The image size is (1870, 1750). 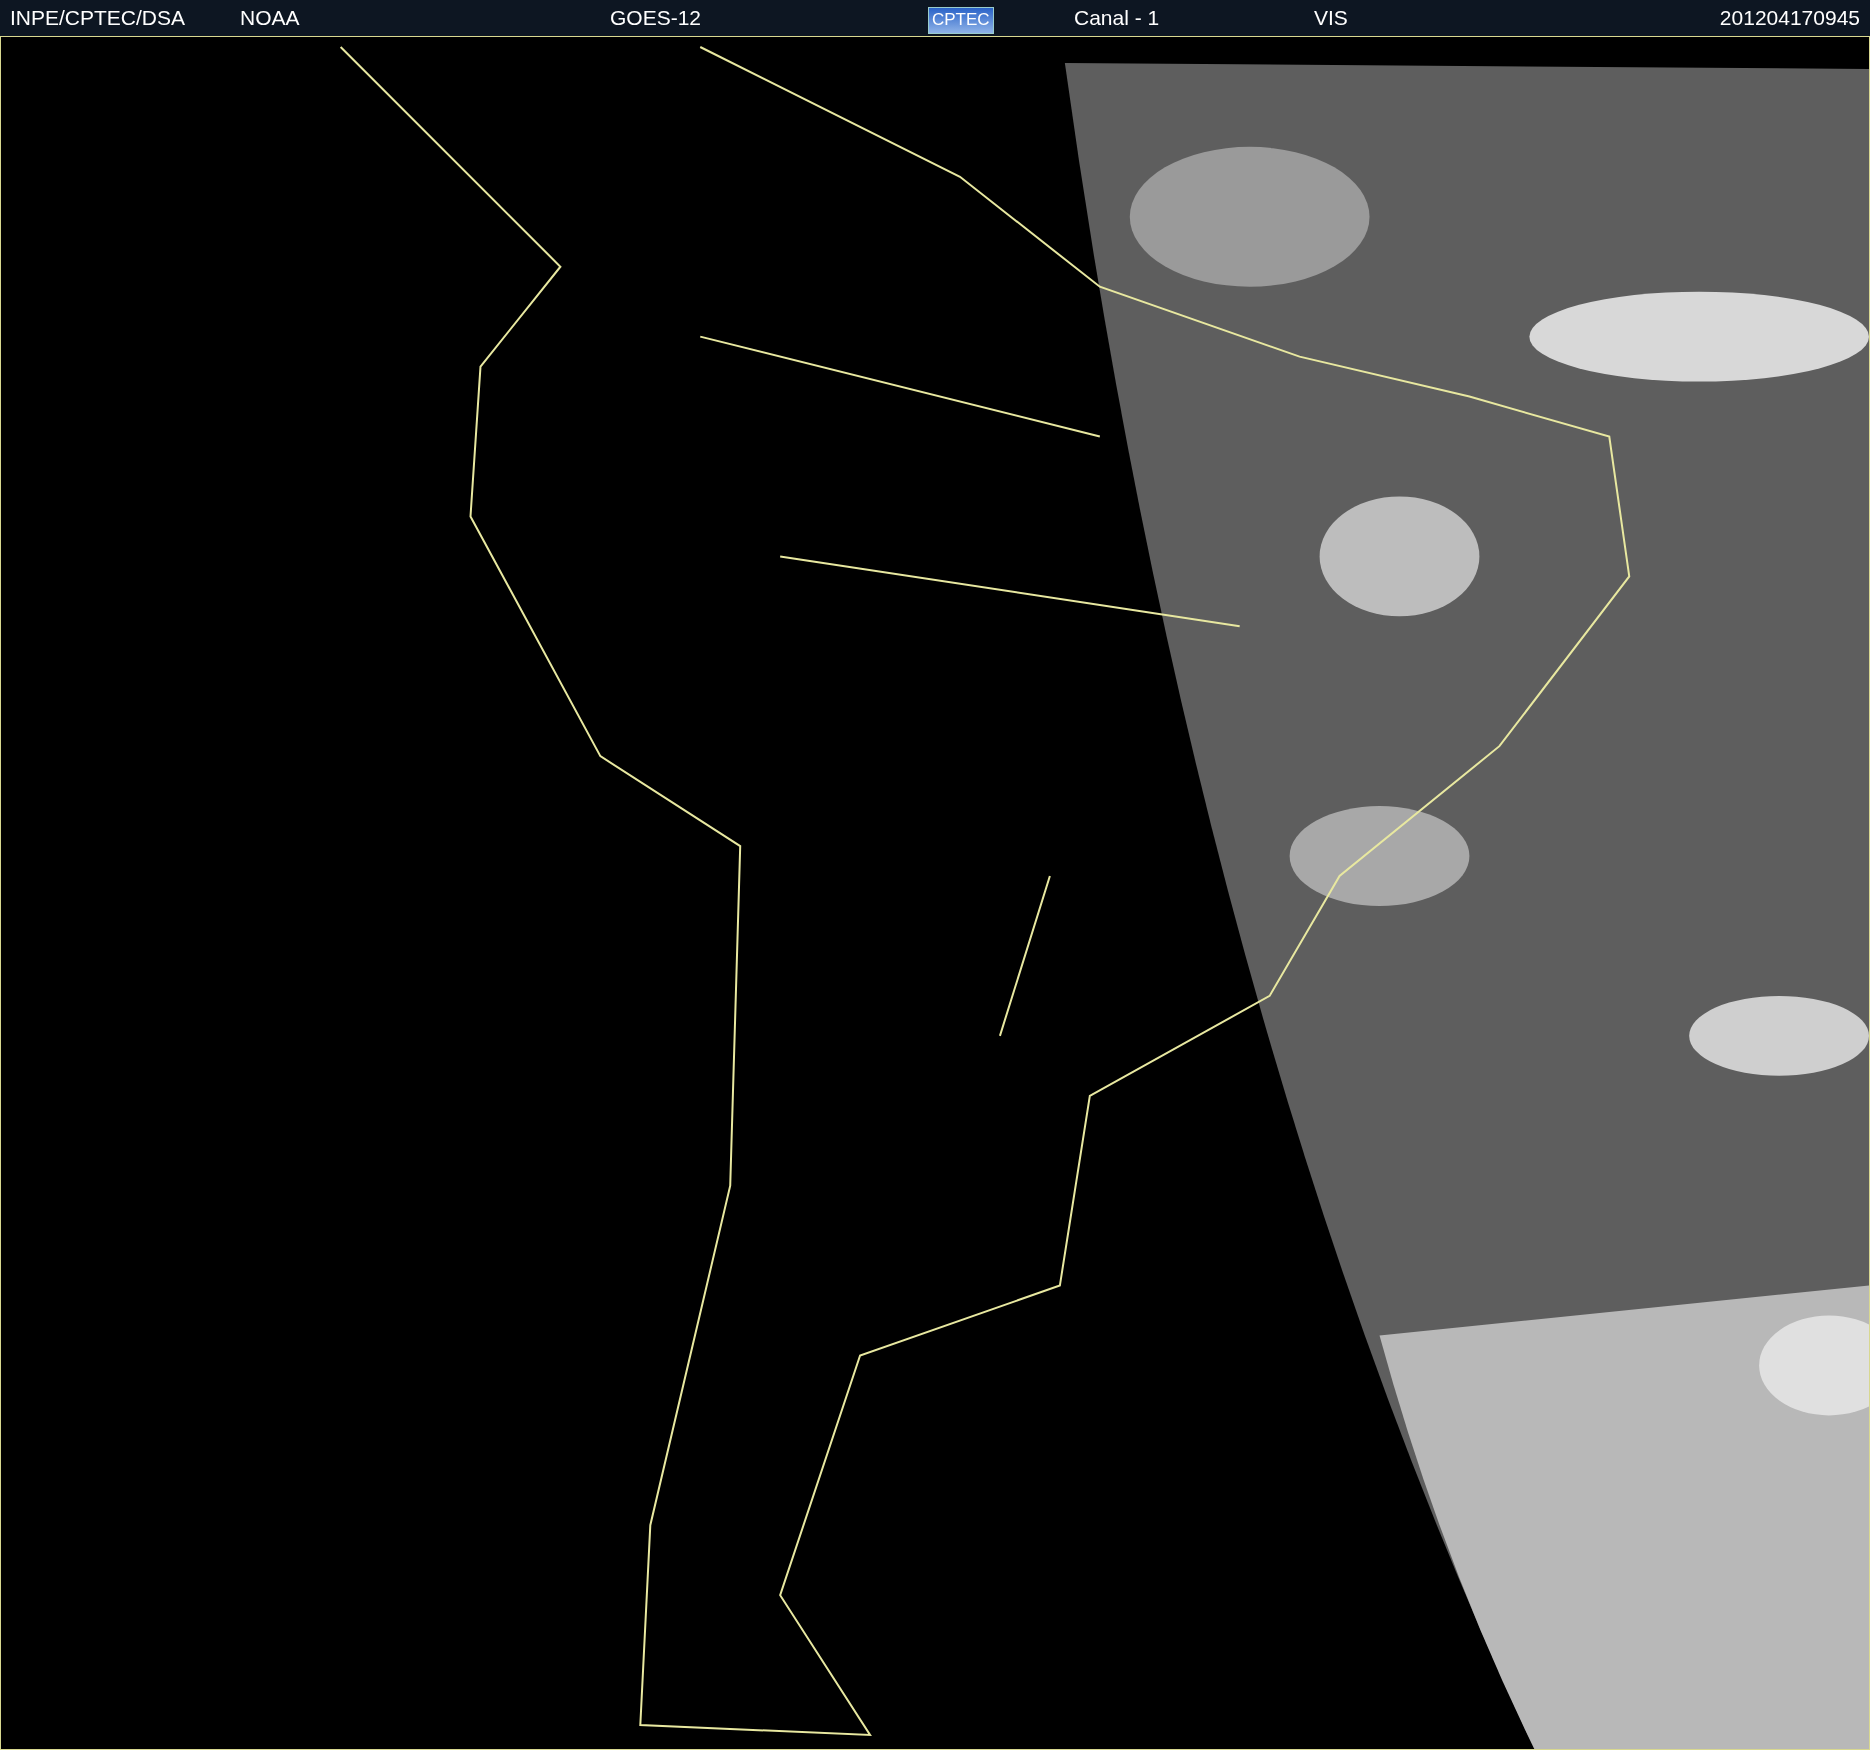 I want to click on header-label: Canal - 1, so click(x=1117, y=18).